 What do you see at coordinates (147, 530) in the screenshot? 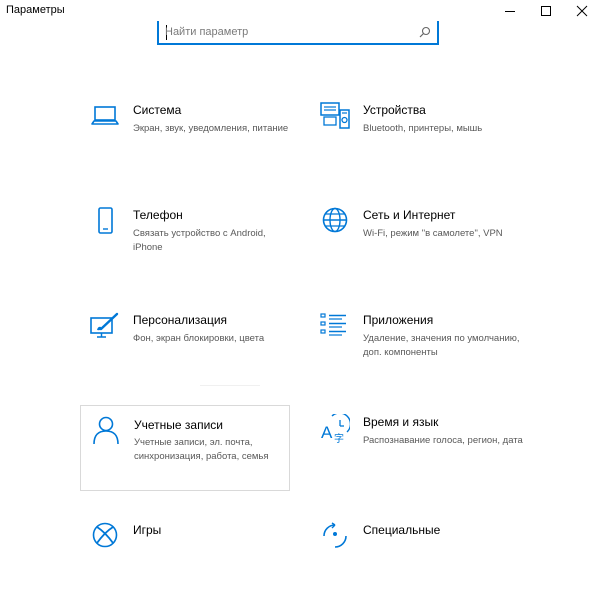
I see `tile-title: Игры` at bounding box center [147, 530].